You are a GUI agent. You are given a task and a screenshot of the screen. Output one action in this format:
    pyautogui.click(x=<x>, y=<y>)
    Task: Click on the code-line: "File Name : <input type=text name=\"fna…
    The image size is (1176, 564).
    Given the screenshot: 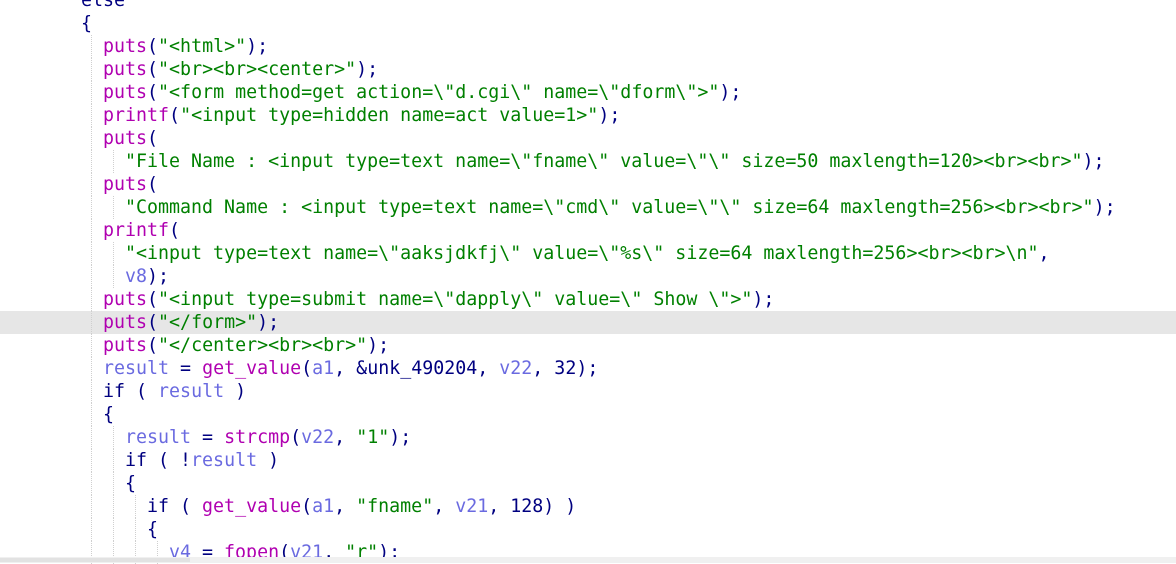 What is the action you would take?
    pyautogui.click(x=588, y=161)
    